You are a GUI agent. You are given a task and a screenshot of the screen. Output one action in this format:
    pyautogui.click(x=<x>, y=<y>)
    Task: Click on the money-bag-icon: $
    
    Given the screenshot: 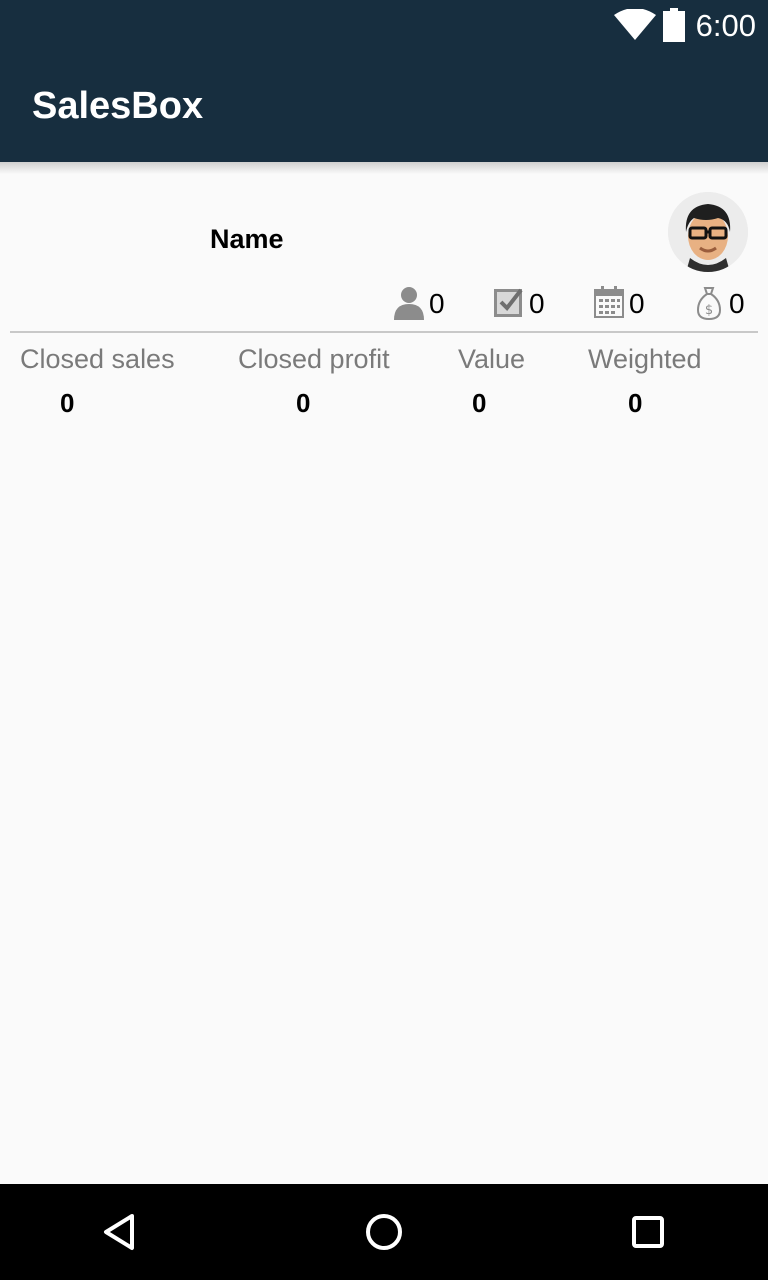 What is the action you would take?
    pyautogui.click(x=709, y=303)
    